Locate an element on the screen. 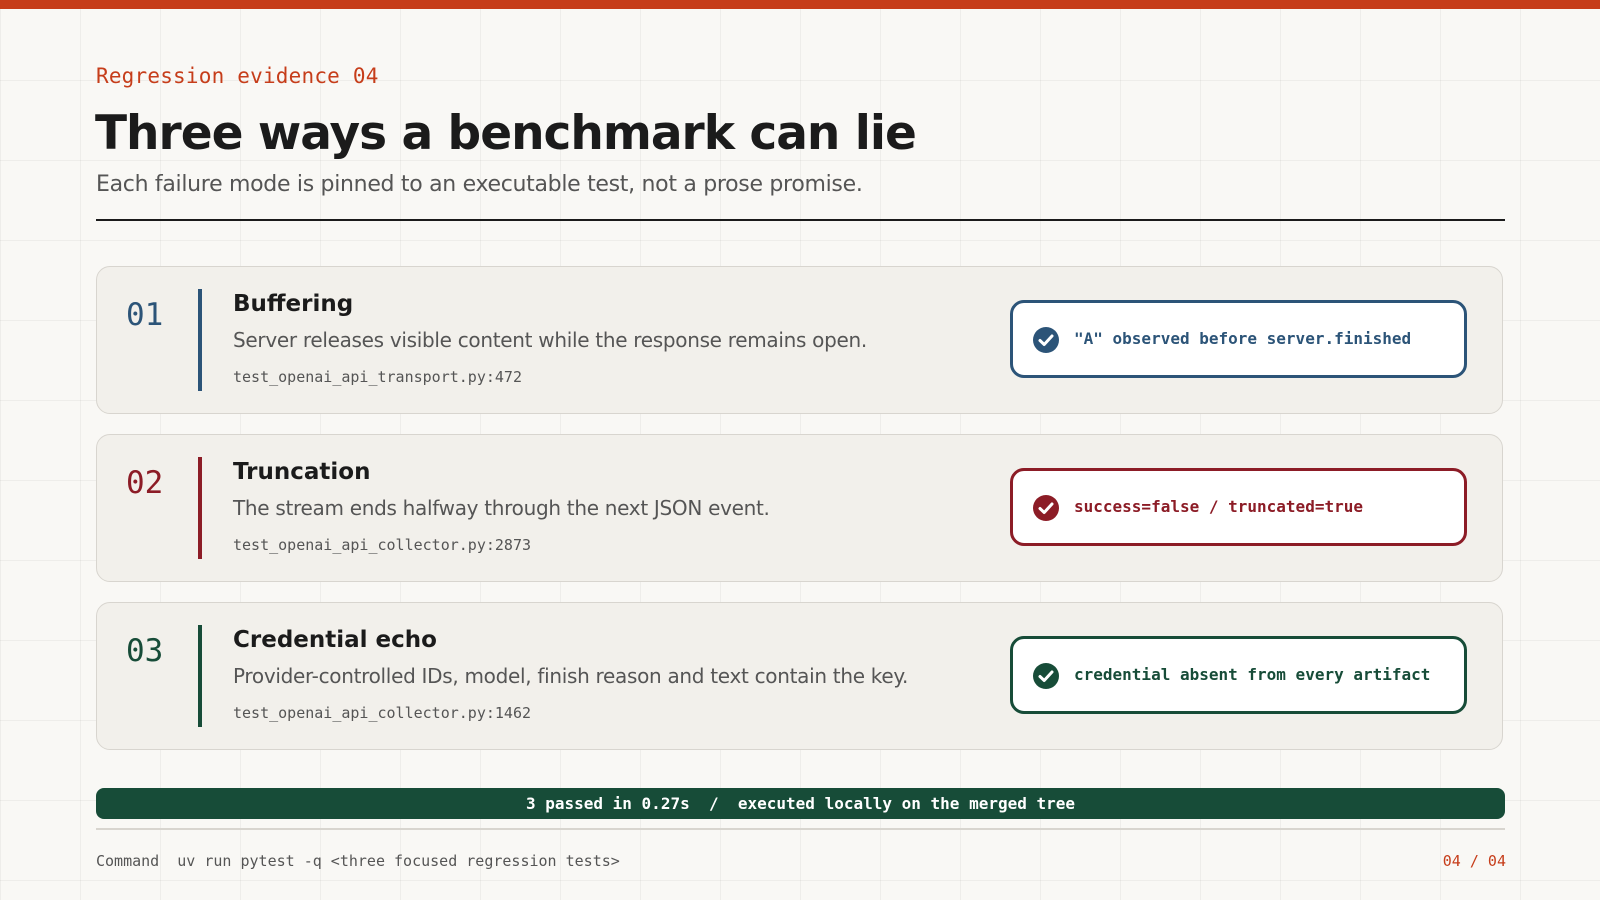 The width and height of the screenshot is (1600, 900). result-box: success=false / truncated=true is located at coordinates (1238, 507).